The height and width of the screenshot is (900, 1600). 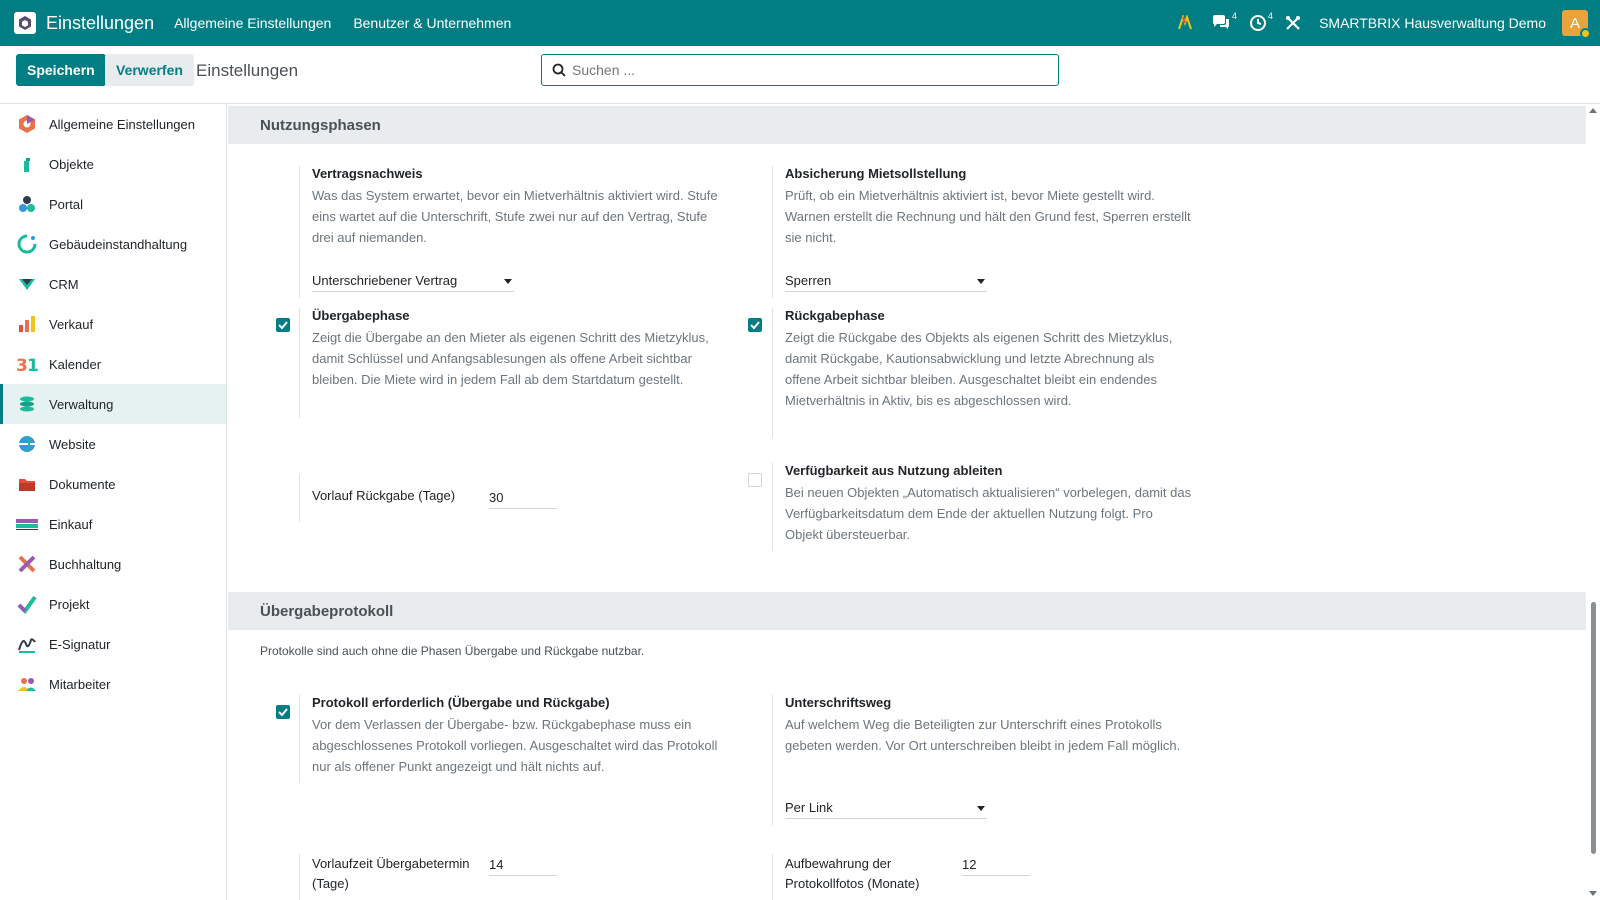 I want to click on purchase-app-icon, so click(x=27, y=524).